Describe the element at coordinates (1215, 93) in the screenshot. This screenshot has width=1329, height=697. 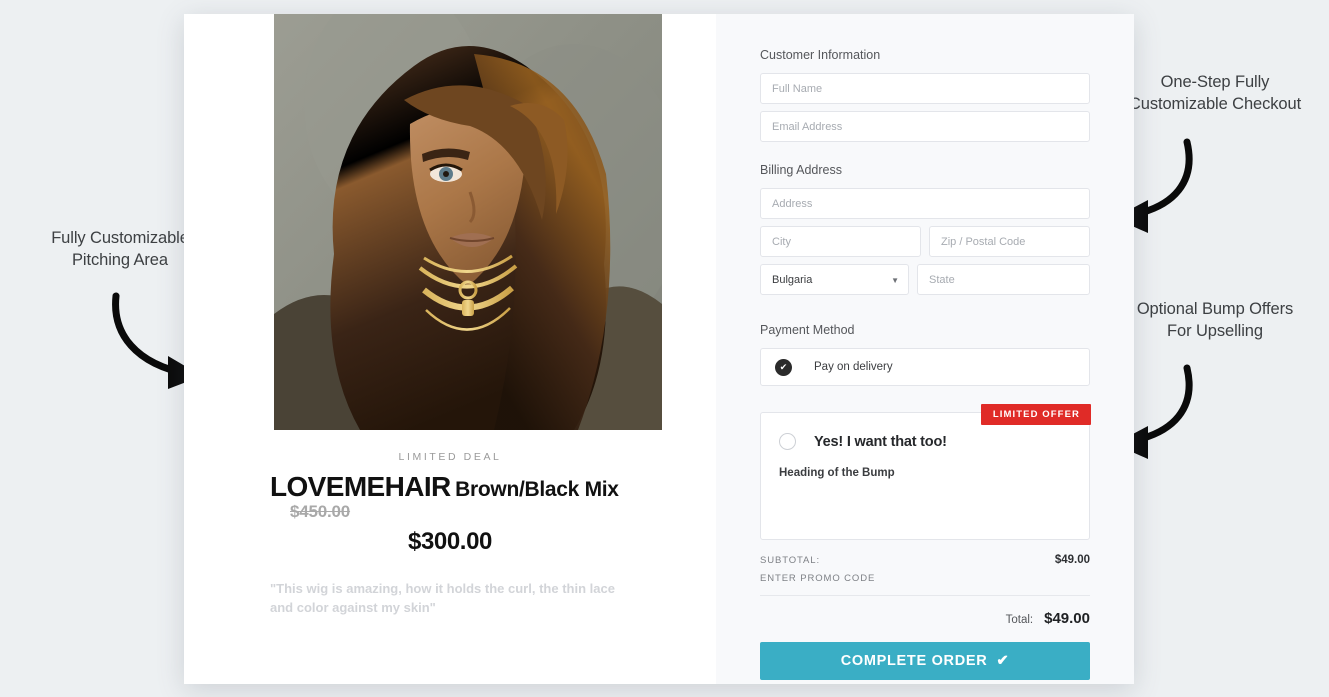
I see `annotation-one-step-checkout: One-Step Fully Customizable Checkout` at that location.